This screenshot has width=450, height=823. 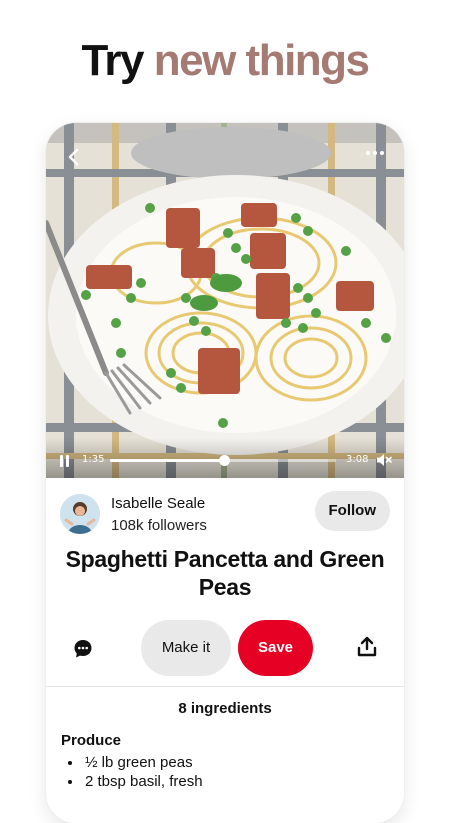 I want to click on headline: Try new things, so click(x=225, y=61).